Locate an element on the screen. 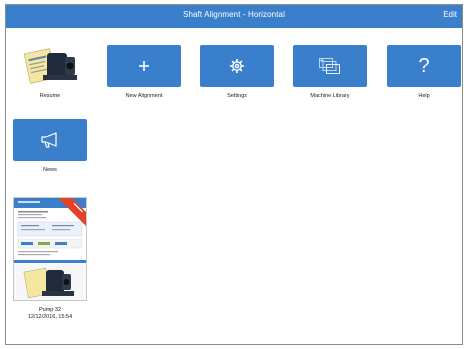 Image resolution: width=468 pixels, height=349 pixels. device-image is located at coordinates (50, 66).